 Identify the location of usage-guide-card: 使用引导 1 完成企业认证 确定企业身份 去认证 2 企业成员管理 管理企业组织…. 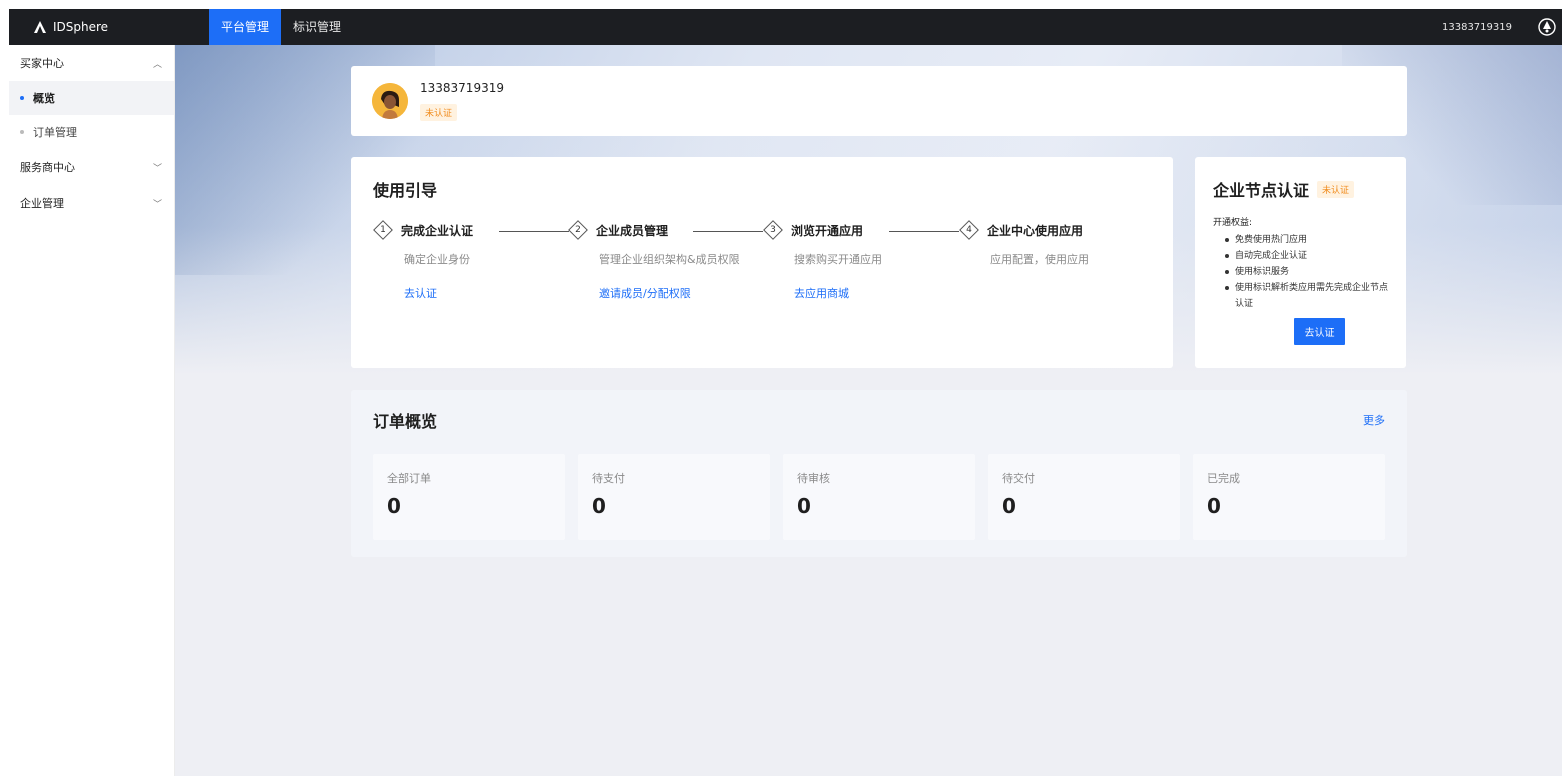
(762, 262).